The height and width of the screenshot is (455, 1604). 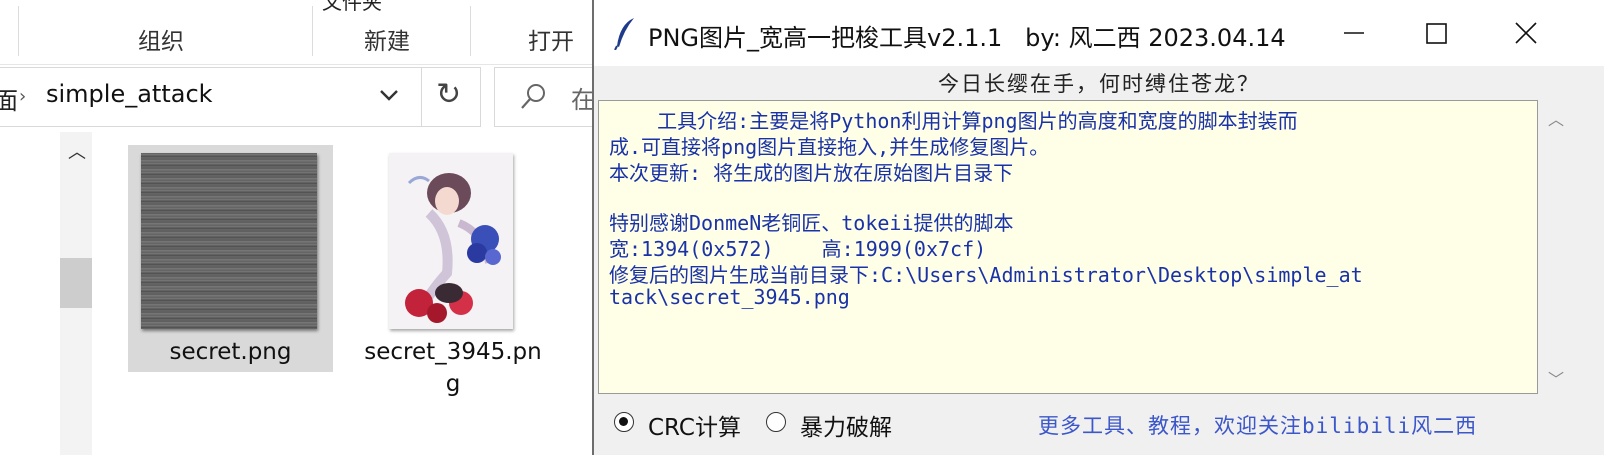 I want to click on ribbon-group-organize: 组织, so click(x=161, y=39).